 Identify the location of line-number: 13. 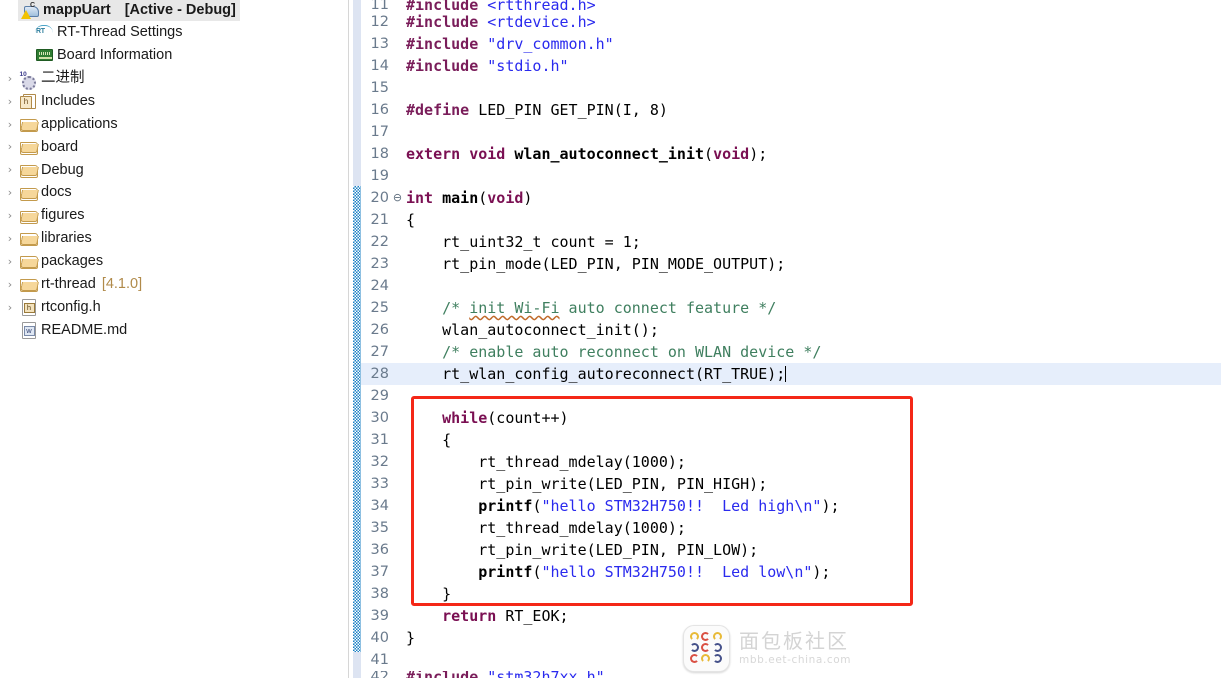
(379, 44).